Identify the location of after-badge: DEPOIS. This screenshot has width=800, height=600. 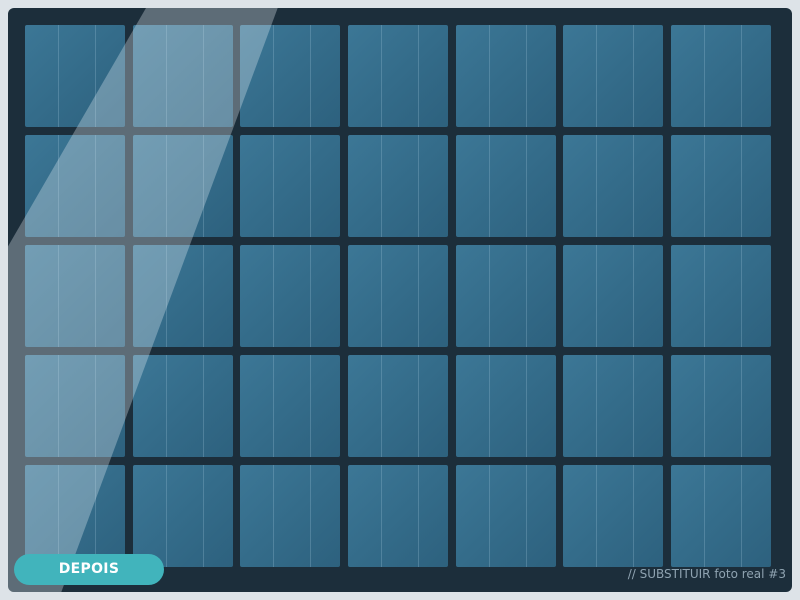
(89, 569).